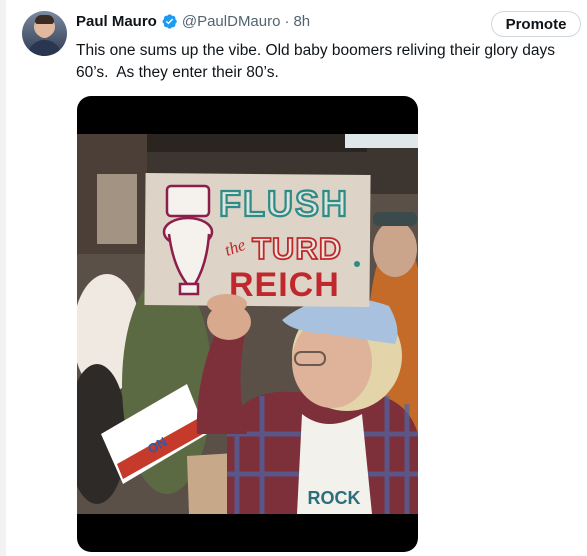 This screenshot has height=556, width=587. What do you see at coordinates (334, 498) in the screenshot?
I see `shirt-text: ROCK` at bounding box center [334, 498].